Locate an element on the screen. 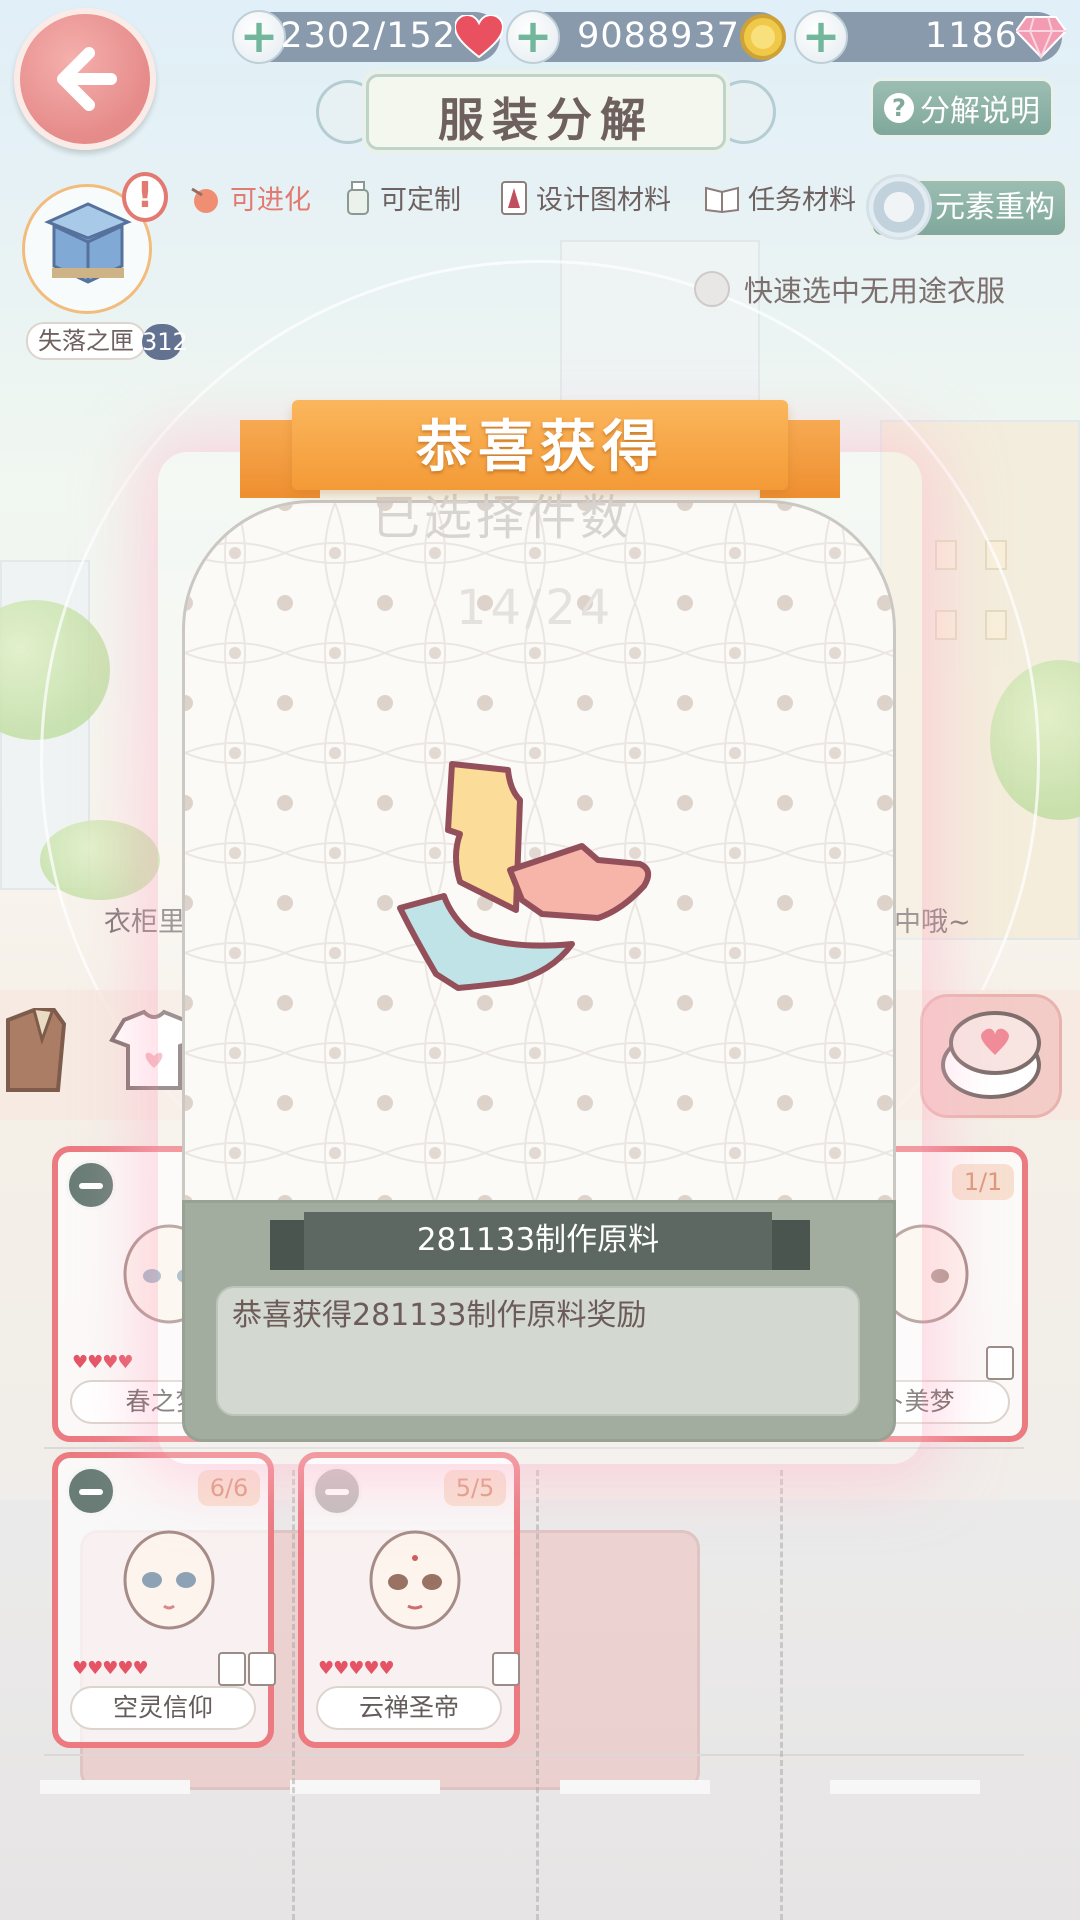 The width and height of the screenshot is (1080, 1920). fabric-material-icon is located at coordinates (524, 876).